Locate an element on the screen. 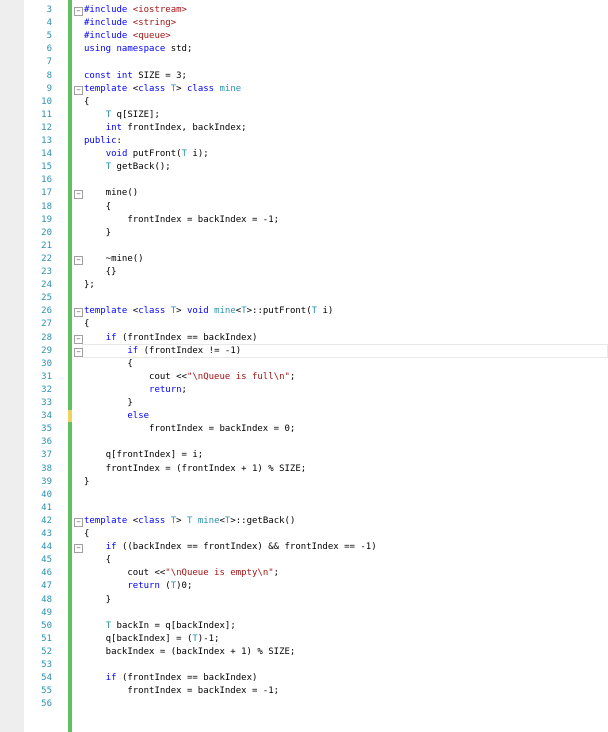  code-token: )-1; is located at coordinates (208, 638).